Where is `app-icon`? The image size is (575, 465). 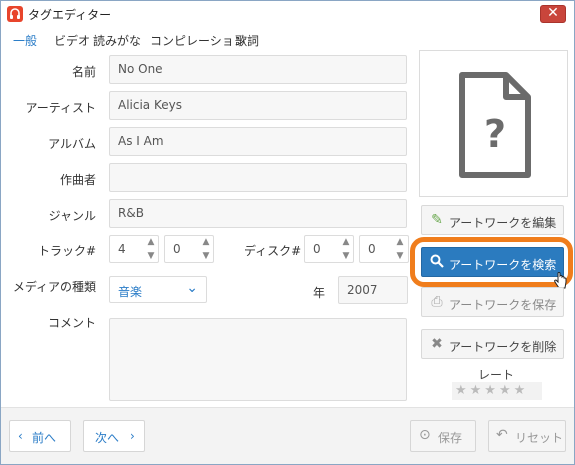 app-icon is located at coordinates (15, 14).